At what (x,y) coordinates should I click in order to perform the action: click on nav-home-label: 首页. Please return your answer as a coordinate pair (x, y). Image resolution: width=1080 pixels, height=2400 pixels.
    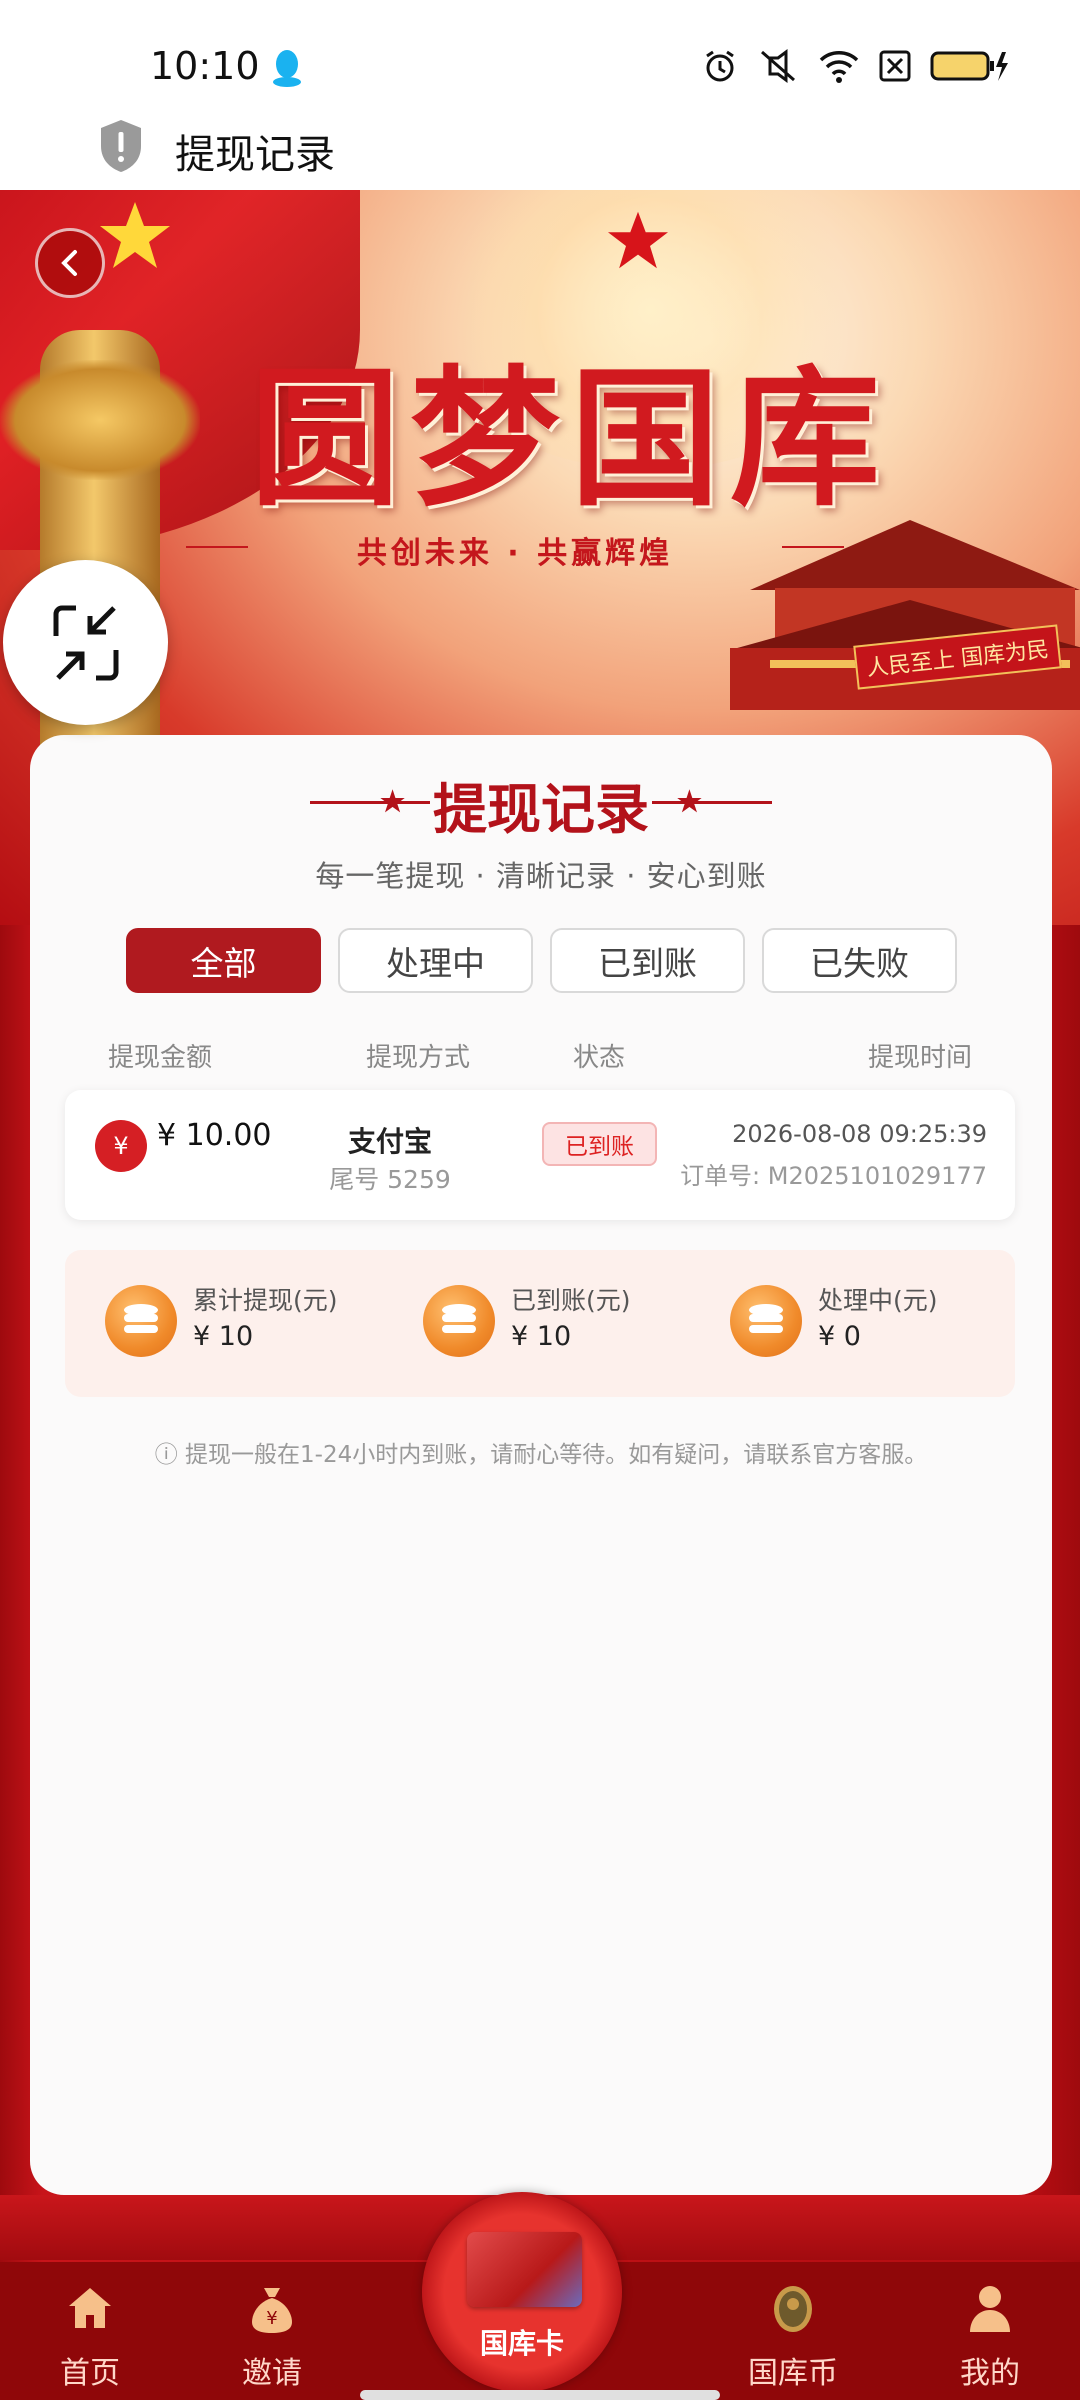
    Looking at the image, I should click on (90, 2373).